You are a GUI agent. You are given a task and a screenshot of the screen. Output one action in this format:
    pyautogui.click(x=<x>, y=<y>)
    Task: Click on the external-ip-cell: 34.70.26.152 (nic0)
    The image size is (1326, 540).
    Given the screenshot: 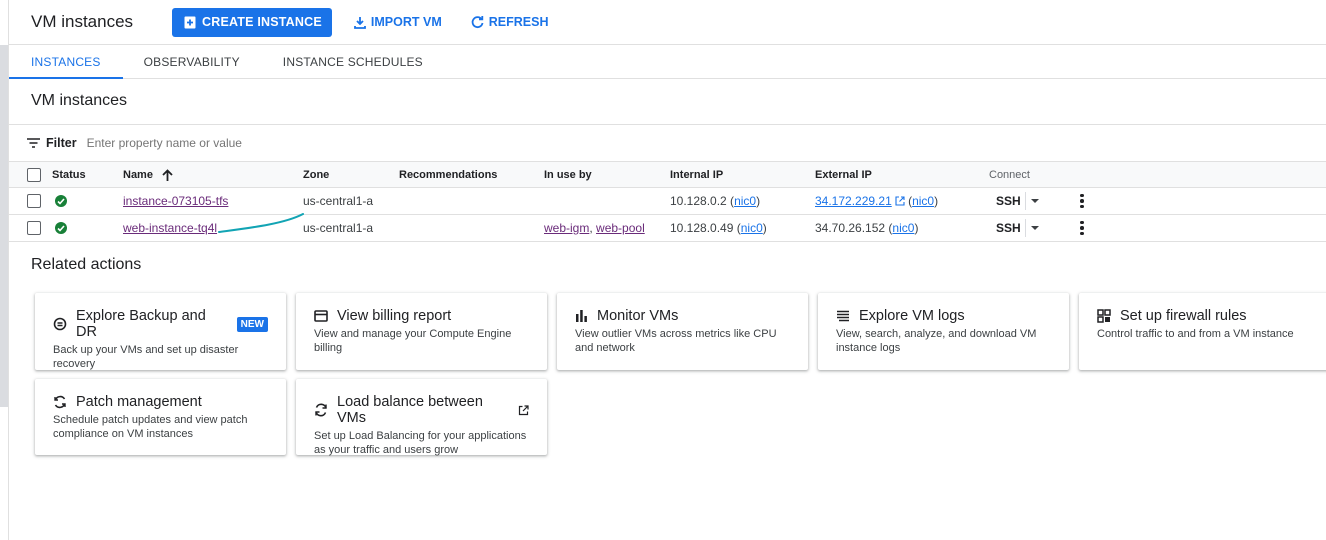 What is the action you would take?
    pyautogui.click(x=867, y=228)
    